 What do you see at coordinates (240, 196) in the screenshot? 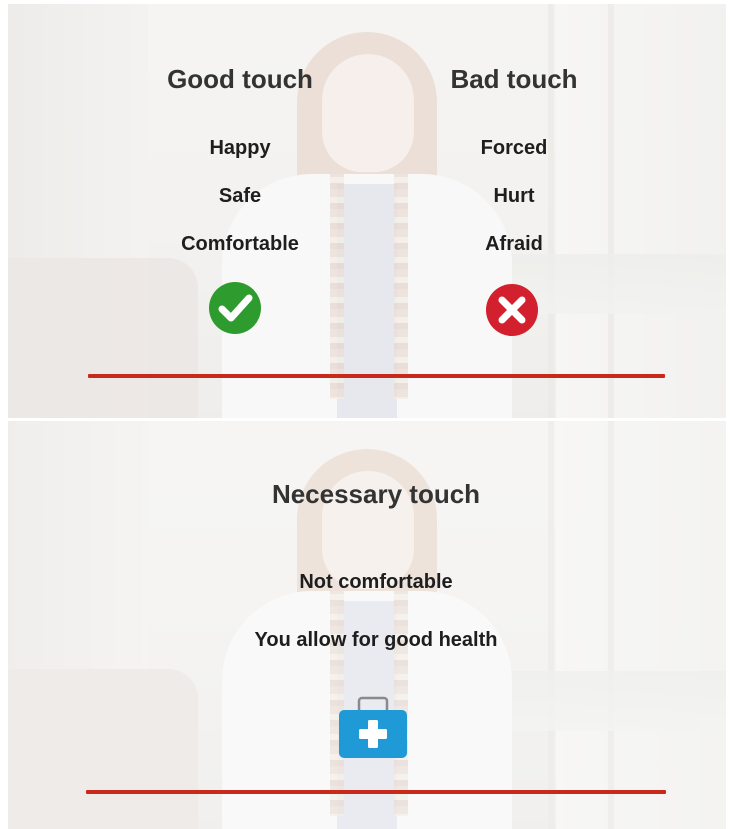
I see `good-touch-item: Safe` at bounding box center [240, 196].